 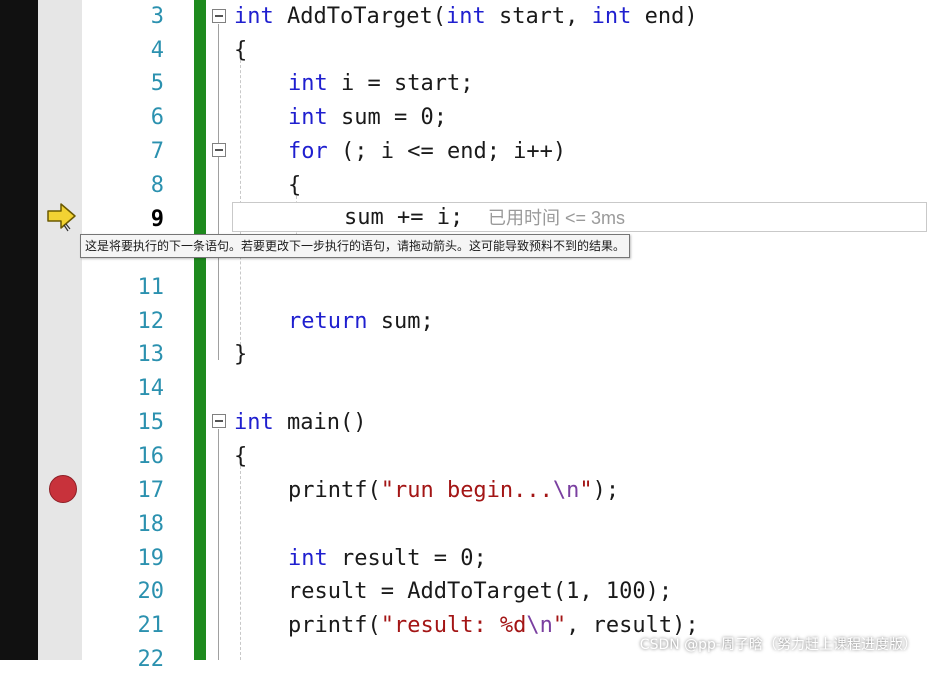 What do you see at coordinates (60, 330) in the screenshot?
I see `glyph-margin` at bounding box center [60, 330].